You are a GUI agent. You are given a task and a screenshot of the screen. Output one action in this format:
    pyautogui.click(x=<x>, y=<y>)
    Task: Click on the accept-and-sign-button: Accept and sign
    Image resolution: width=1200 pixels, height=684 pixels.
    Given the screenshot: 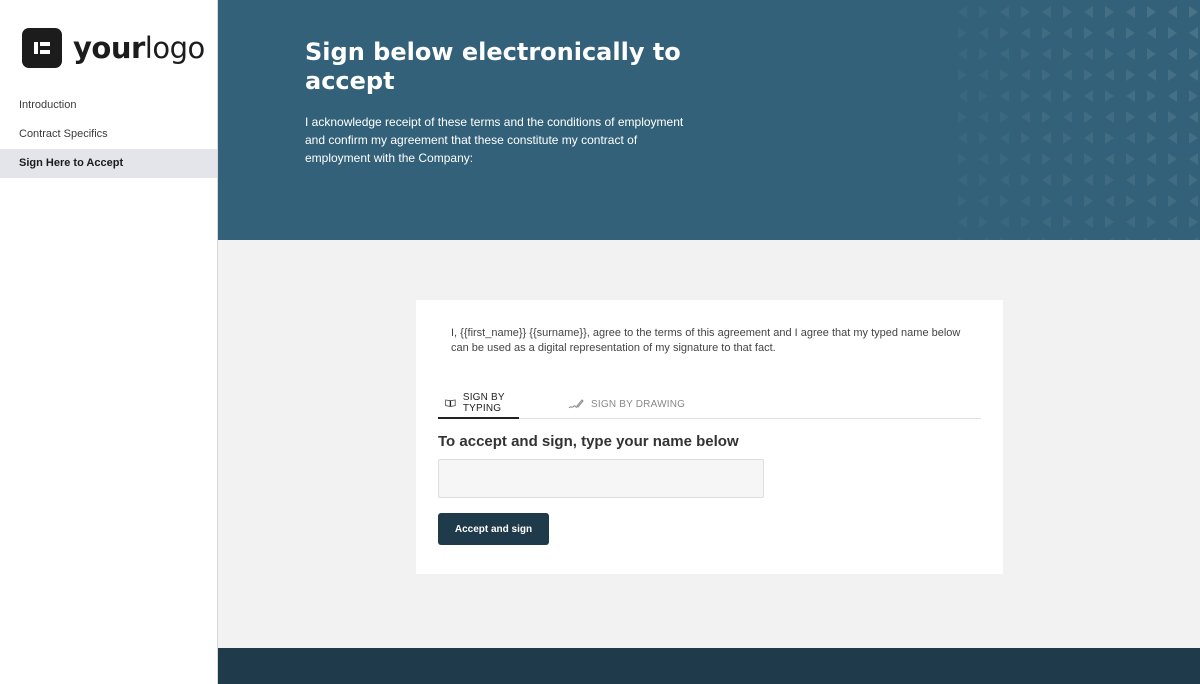 What is the action you would take?
    pyautogui.click(x=493, y=529)
    